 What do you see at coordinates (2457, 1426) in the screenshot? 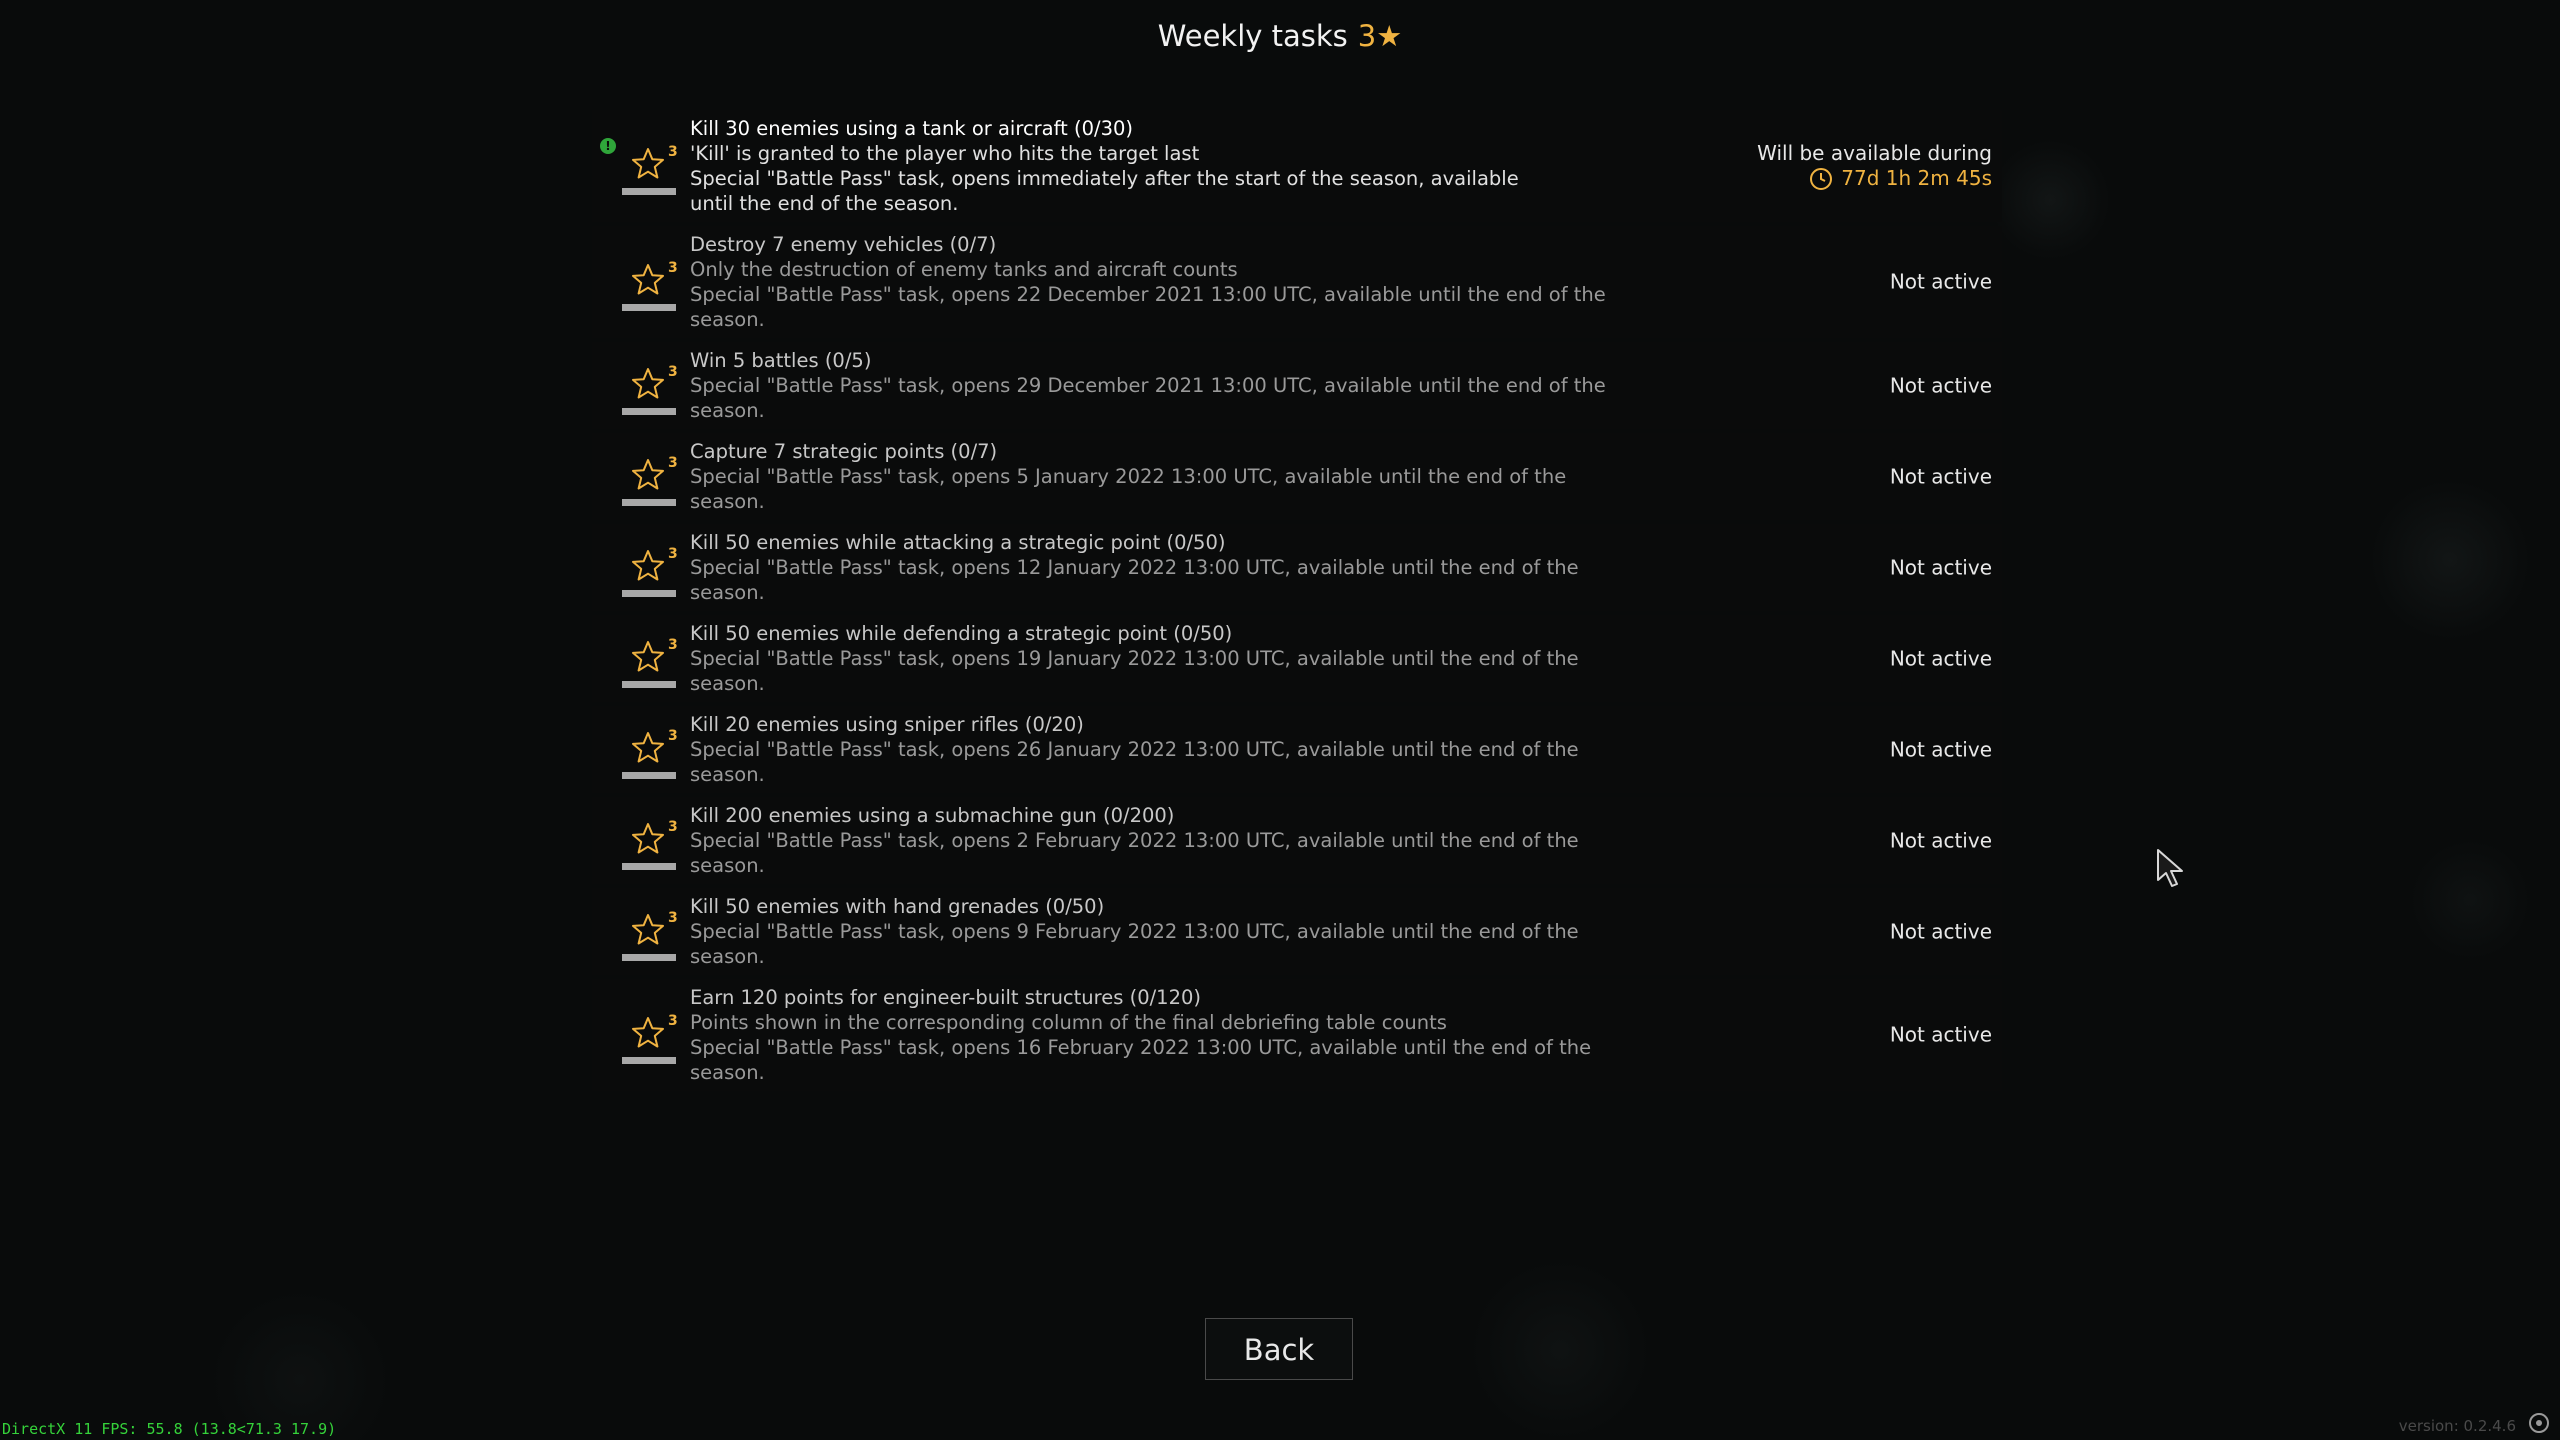
I see `version-label: version: 0.2.4.6` at bounding box center [2457, 1426].